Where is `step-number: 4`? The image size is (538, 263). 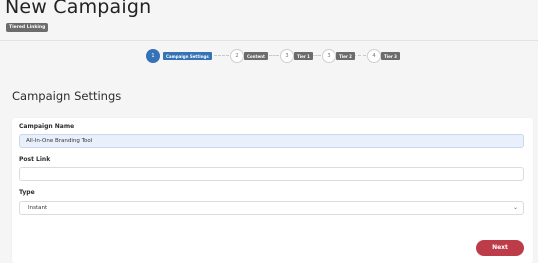
step-number: 4 is located at coordinates (374, 56).